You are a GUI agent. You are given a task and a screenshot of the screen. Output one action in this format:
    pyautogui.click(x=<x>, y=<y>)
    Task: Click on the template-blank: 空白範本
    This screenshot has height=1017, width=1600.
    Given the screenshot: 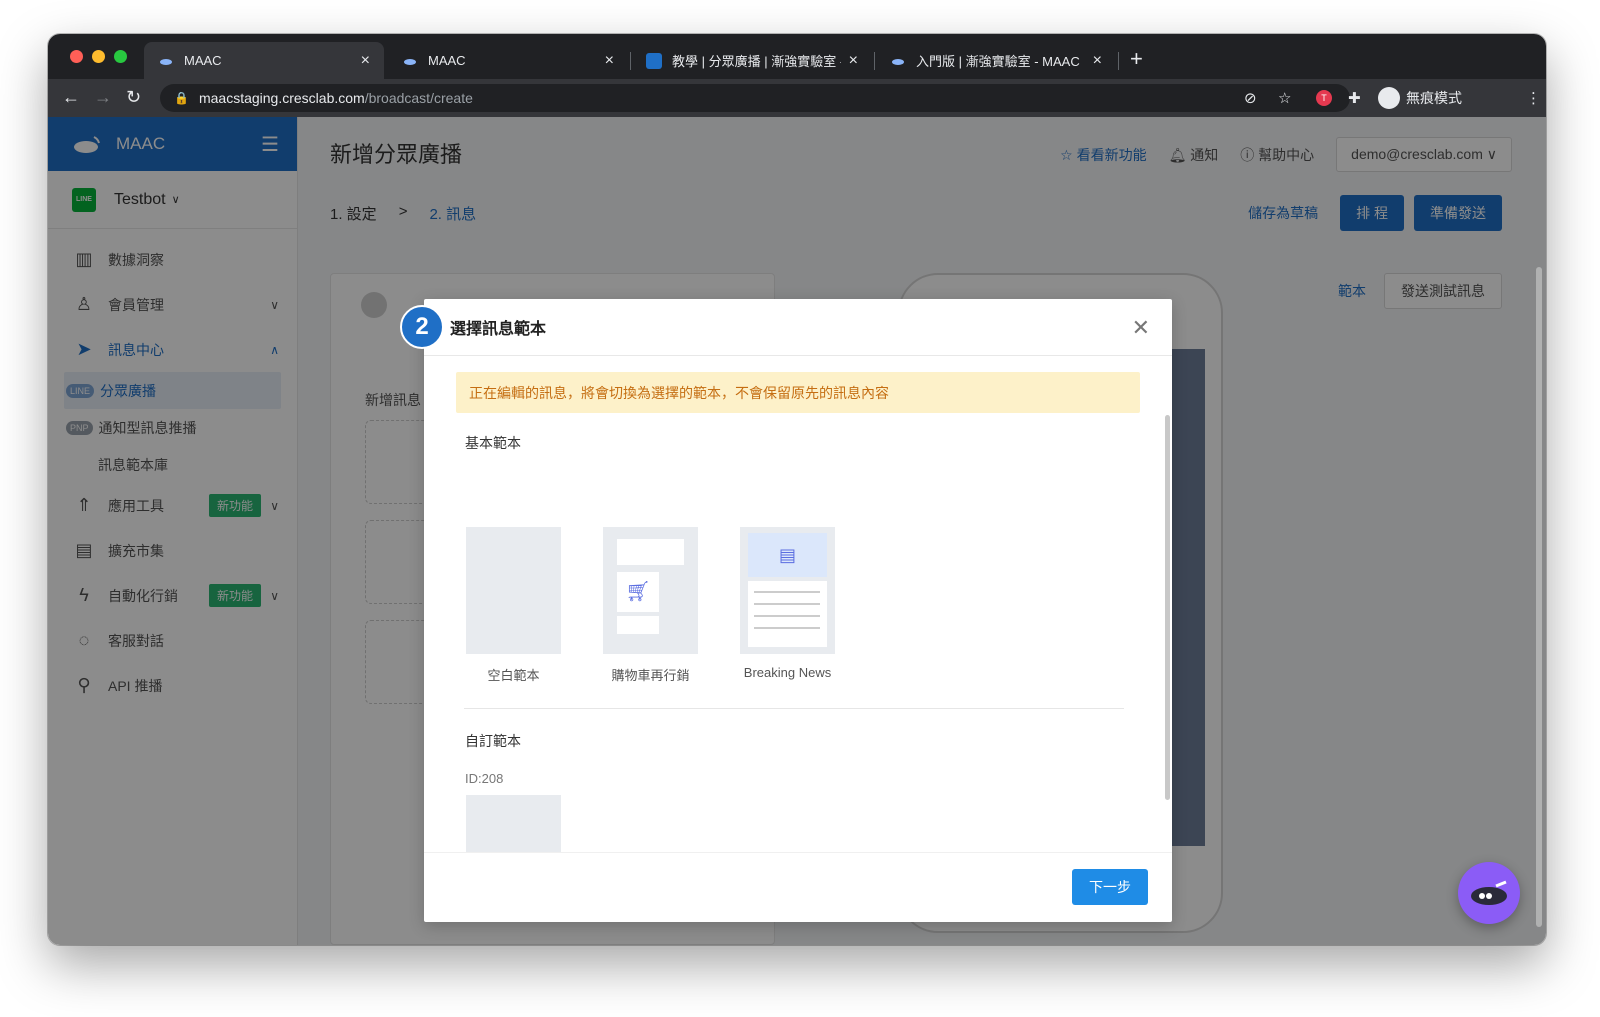 What is the action you would take?
    pyautogui.click(x=513, y=605)
    